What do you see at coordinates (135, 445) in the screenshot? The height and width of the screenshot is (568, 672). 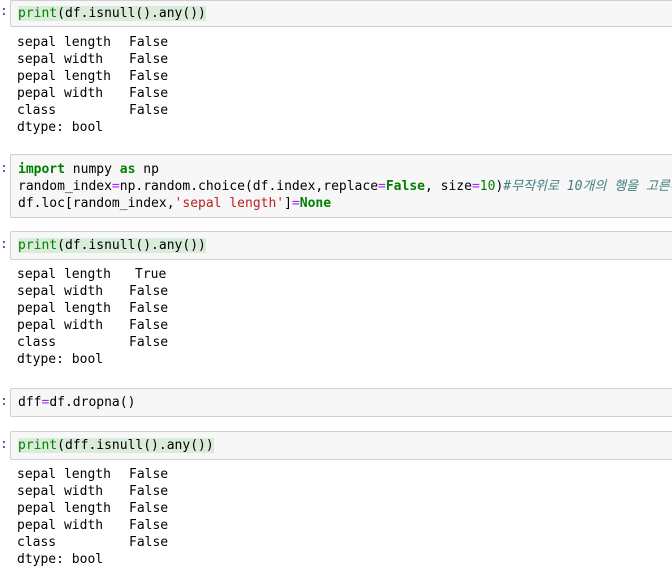 I see `code-token: (dff.isnull().any())` at bounding box center [135, 445].